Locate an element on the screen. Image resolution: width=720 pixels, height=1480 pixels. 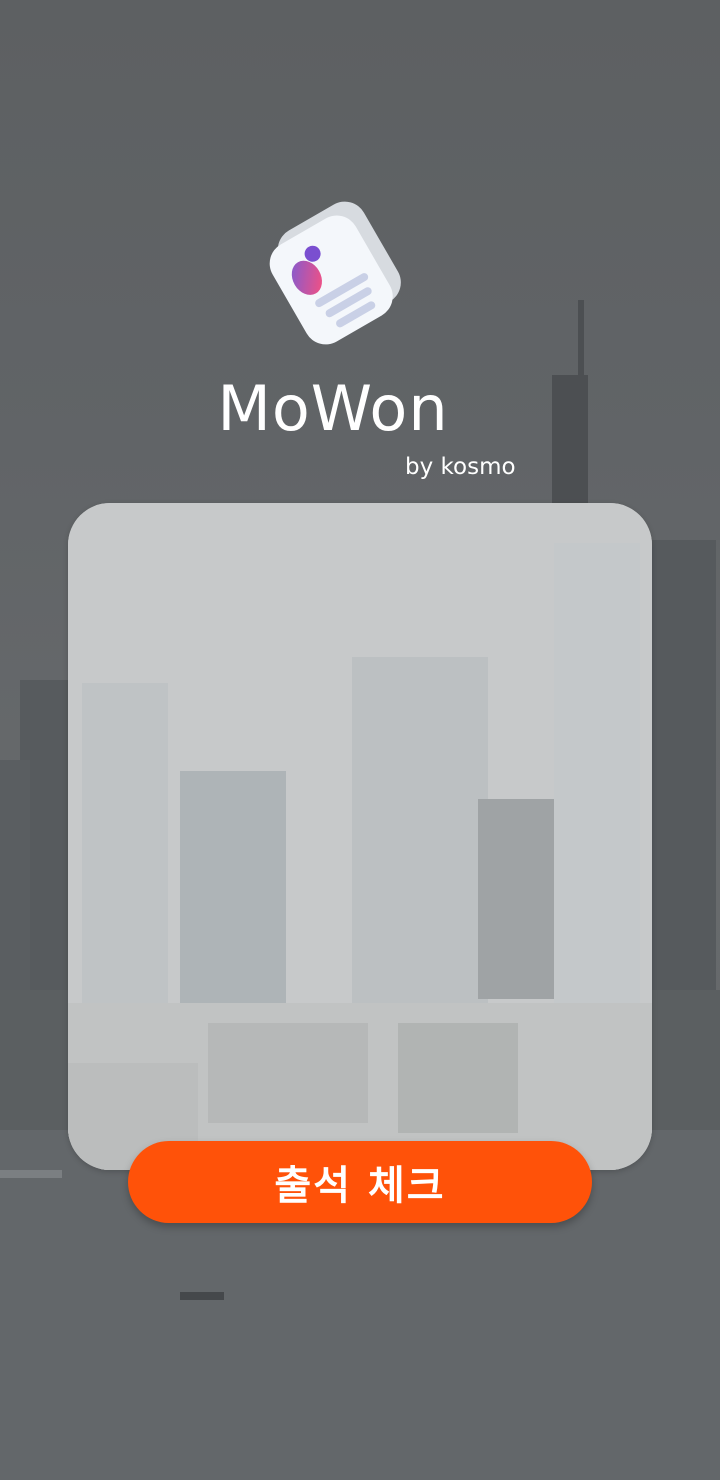
app-subtitle: by kosmo is located at coordinates (460, 467).